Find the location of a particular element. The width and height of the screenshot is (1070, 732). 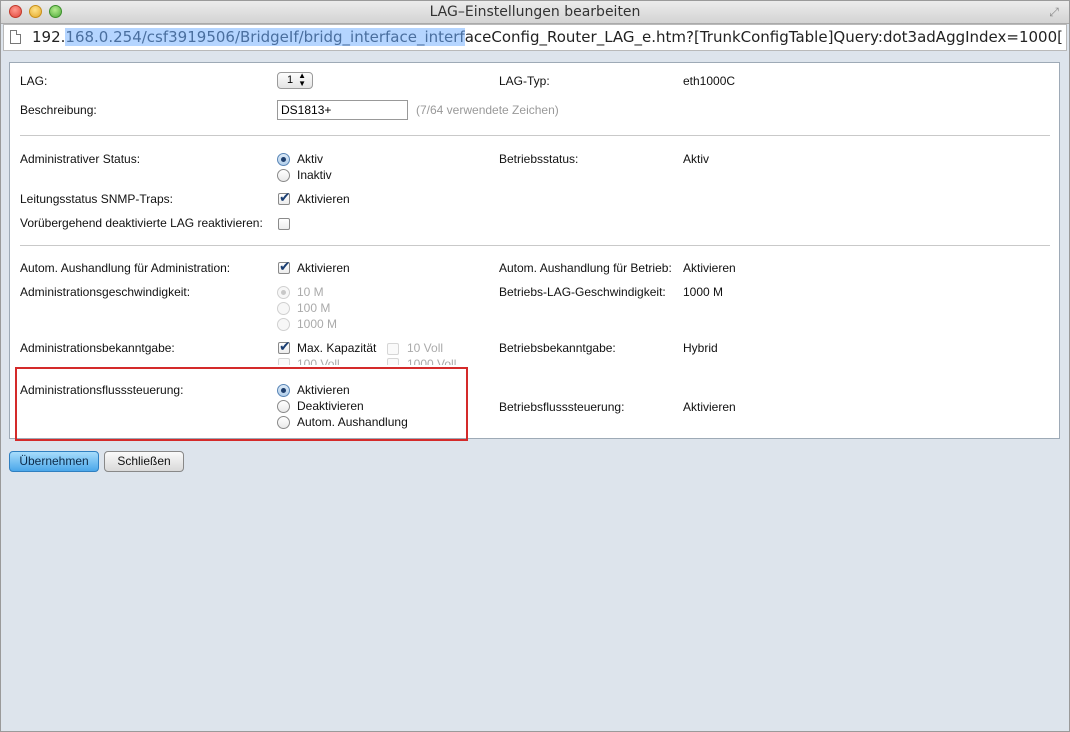

auto-neg-admin-checkbox is located at coordinates (284, 267).